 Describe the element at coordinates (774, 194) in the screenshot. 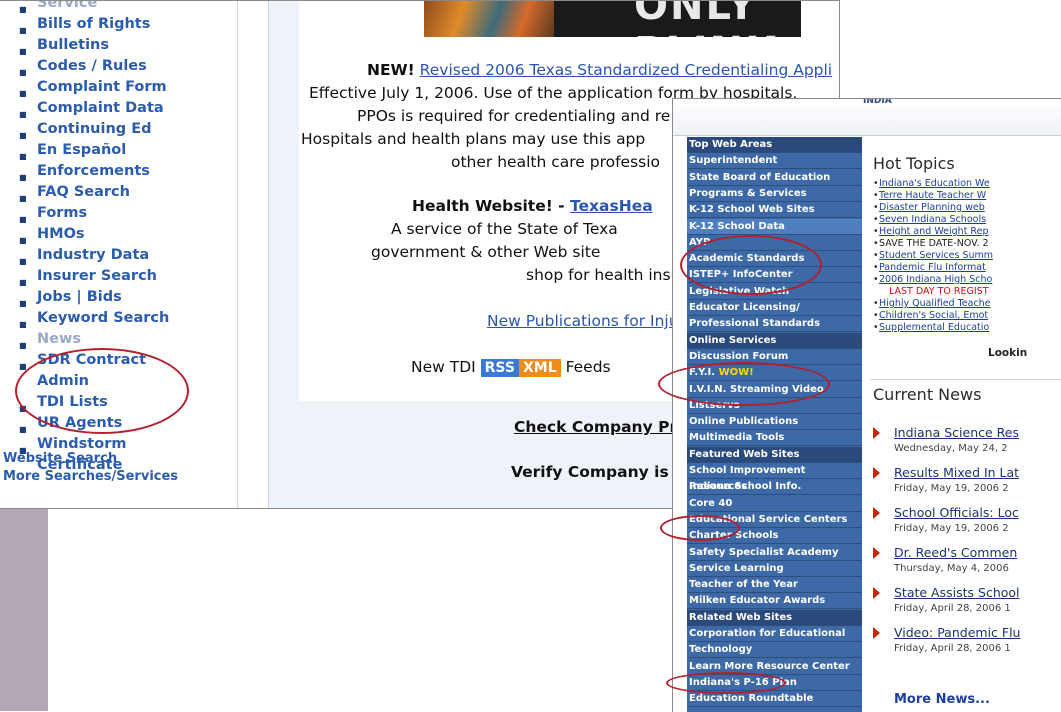

I see `nav-item: Programs & Services` at that location.